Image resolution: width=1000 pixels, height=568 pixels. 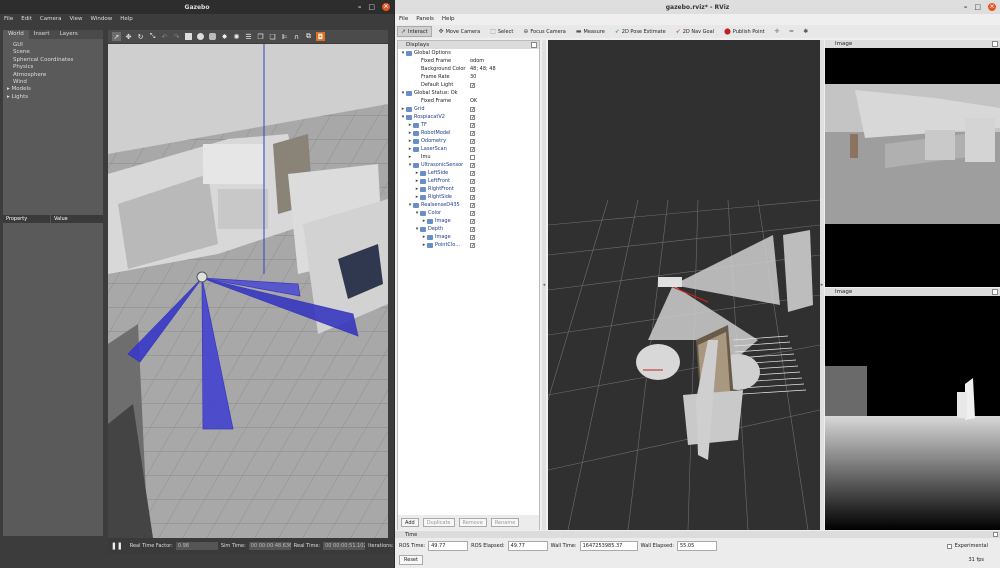 I want to click on display-row: Background Color 48; 48; 48, so click(x=468, y=69).